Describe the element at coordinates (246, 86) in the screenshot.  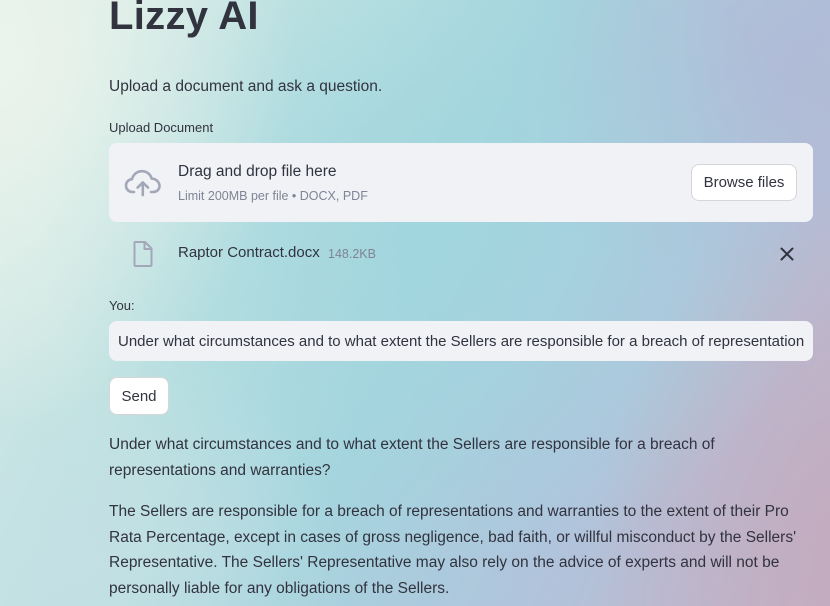
I see `page-subtitle: Upload a document and ask a question.` at that location.